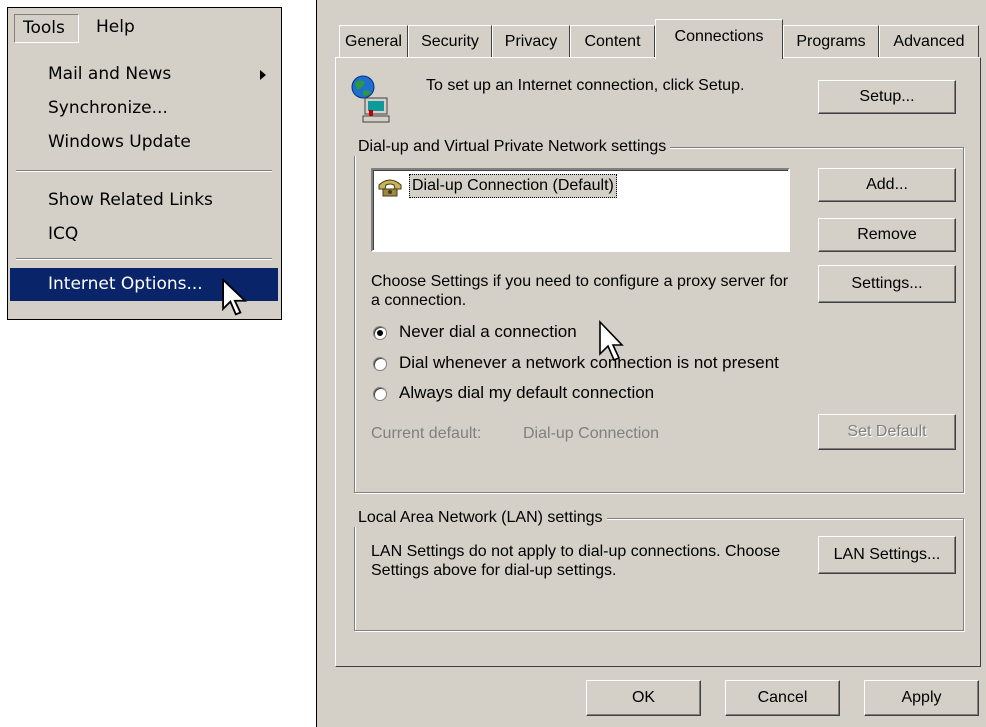 This screenshot has height=727, width=986. What do you see at coordinates (144, 200) in the screenshot?
I see `menu-item-show-related-links: Show Related Links` at bounding box center [144, 200].